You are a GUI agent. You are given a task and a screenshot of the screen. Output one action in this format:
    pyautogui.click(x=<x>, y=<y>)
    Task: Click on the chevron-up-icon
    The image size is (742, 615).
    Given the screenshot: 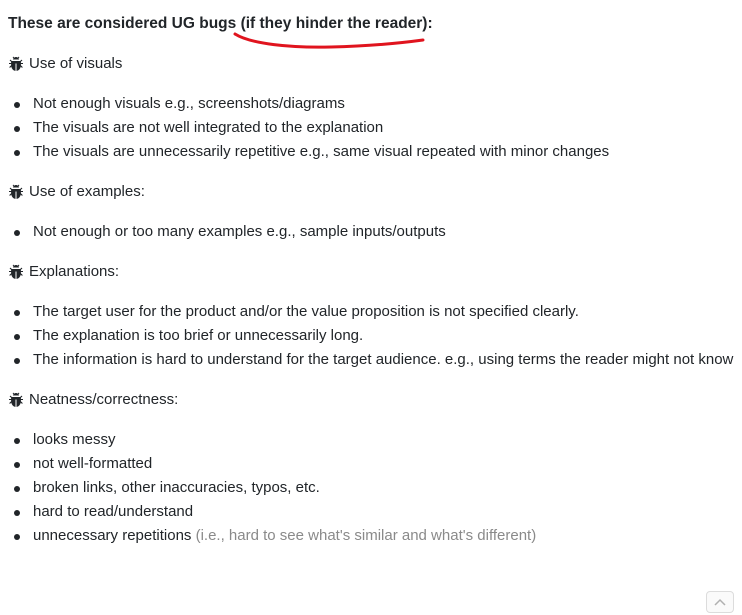 What is the action you would take?
    pyautogui.click(x=720, y=602)
    